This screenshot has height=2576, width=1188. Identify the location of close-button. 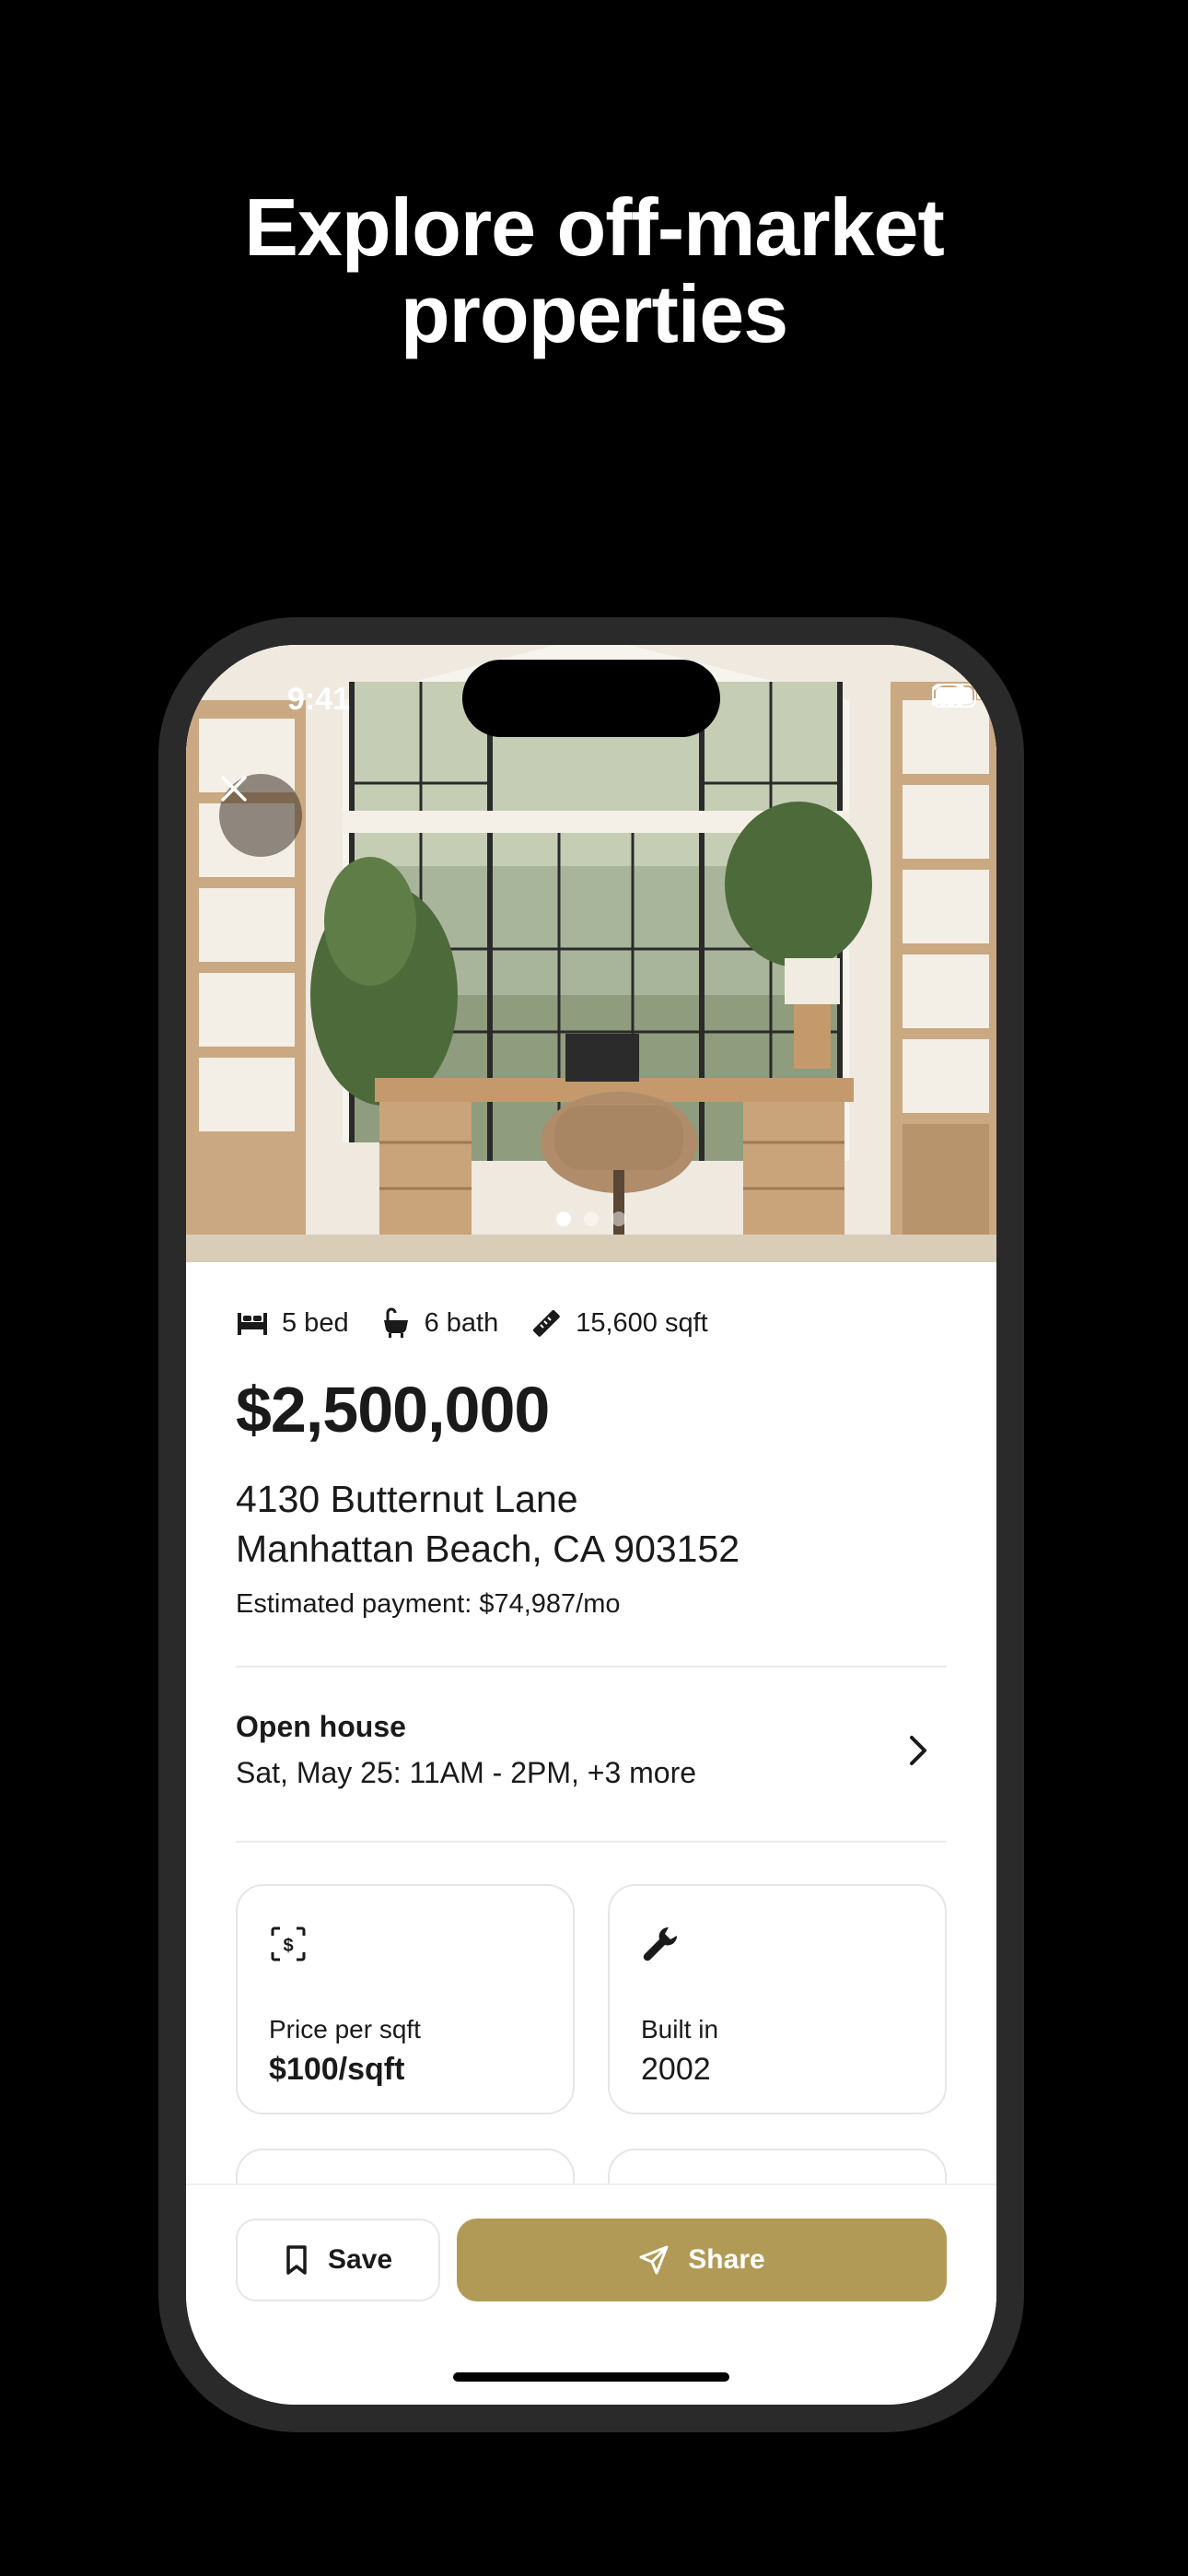
(260, 815).